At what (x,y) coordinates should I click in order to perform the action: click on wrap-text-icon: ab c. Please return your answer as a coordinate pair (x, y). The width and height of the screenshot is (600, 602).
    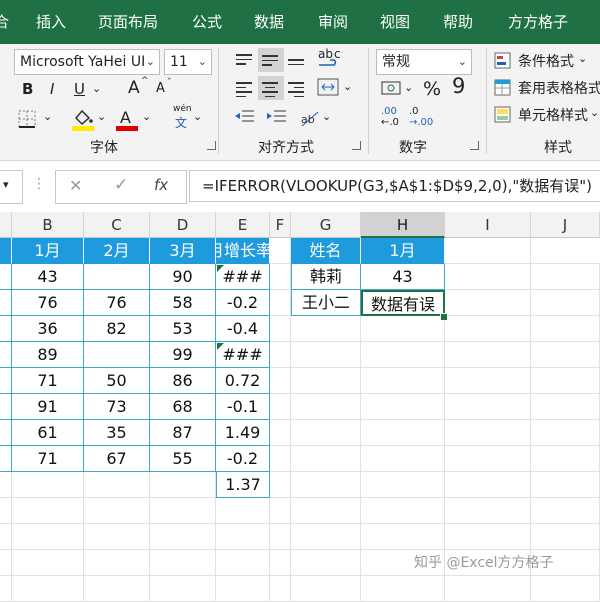
    Looking at the image, I should click on (329, 59).